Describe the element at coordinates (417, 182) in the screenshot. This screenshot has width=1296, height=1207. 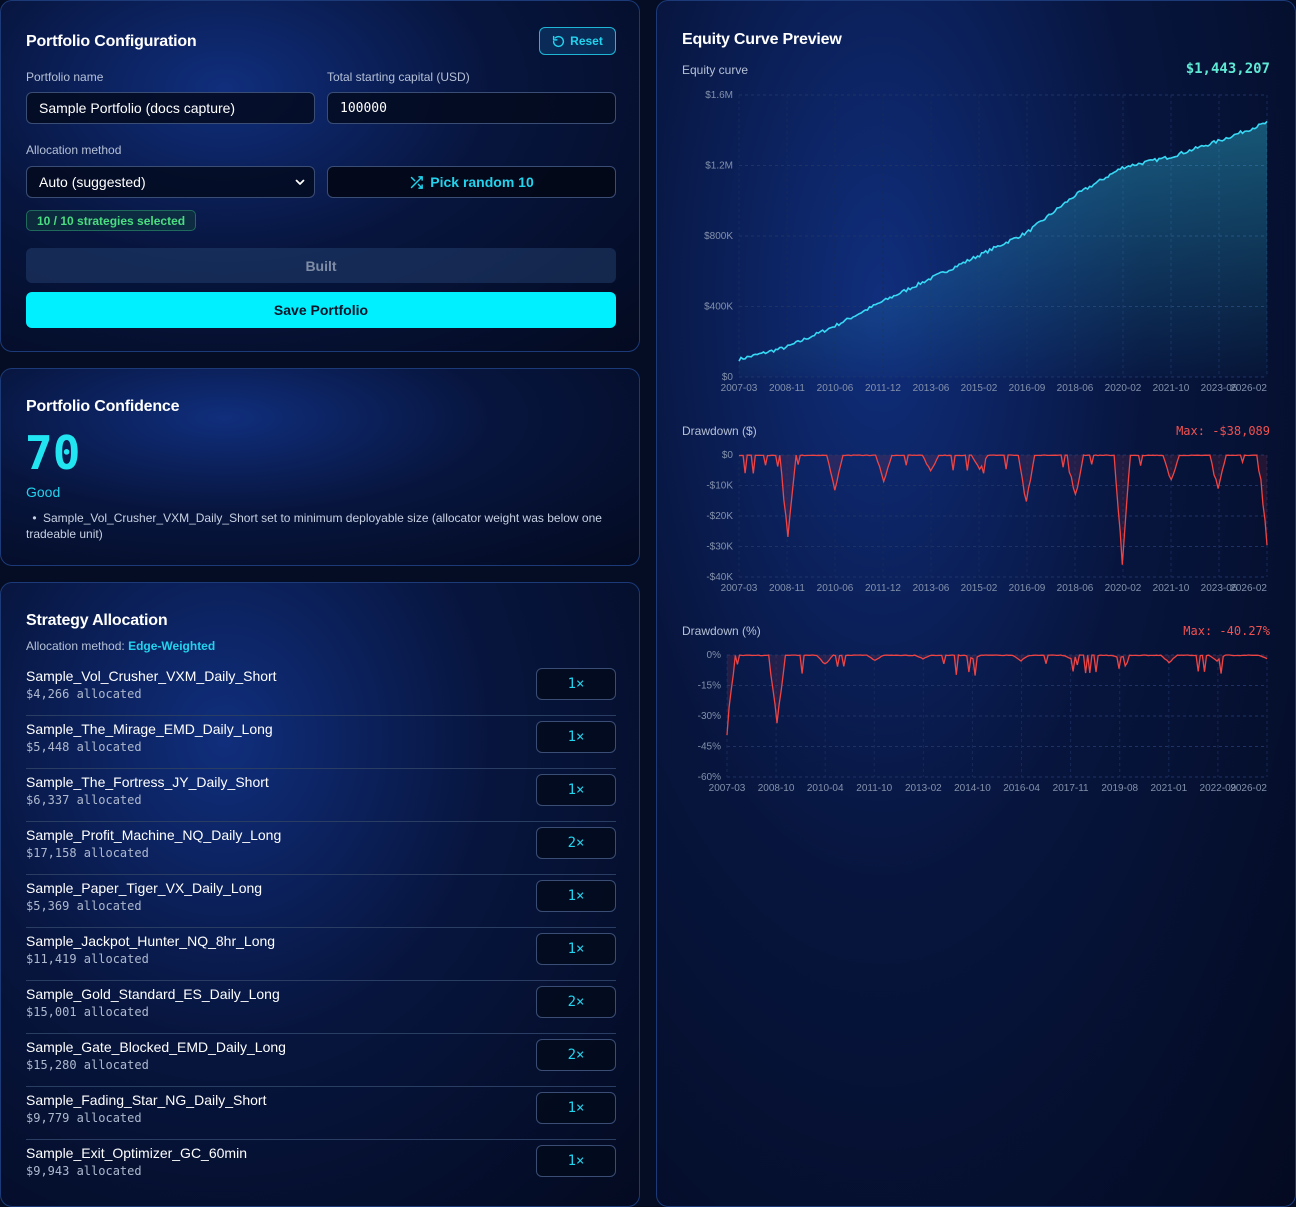
I see `shuffle-icon` at that location.